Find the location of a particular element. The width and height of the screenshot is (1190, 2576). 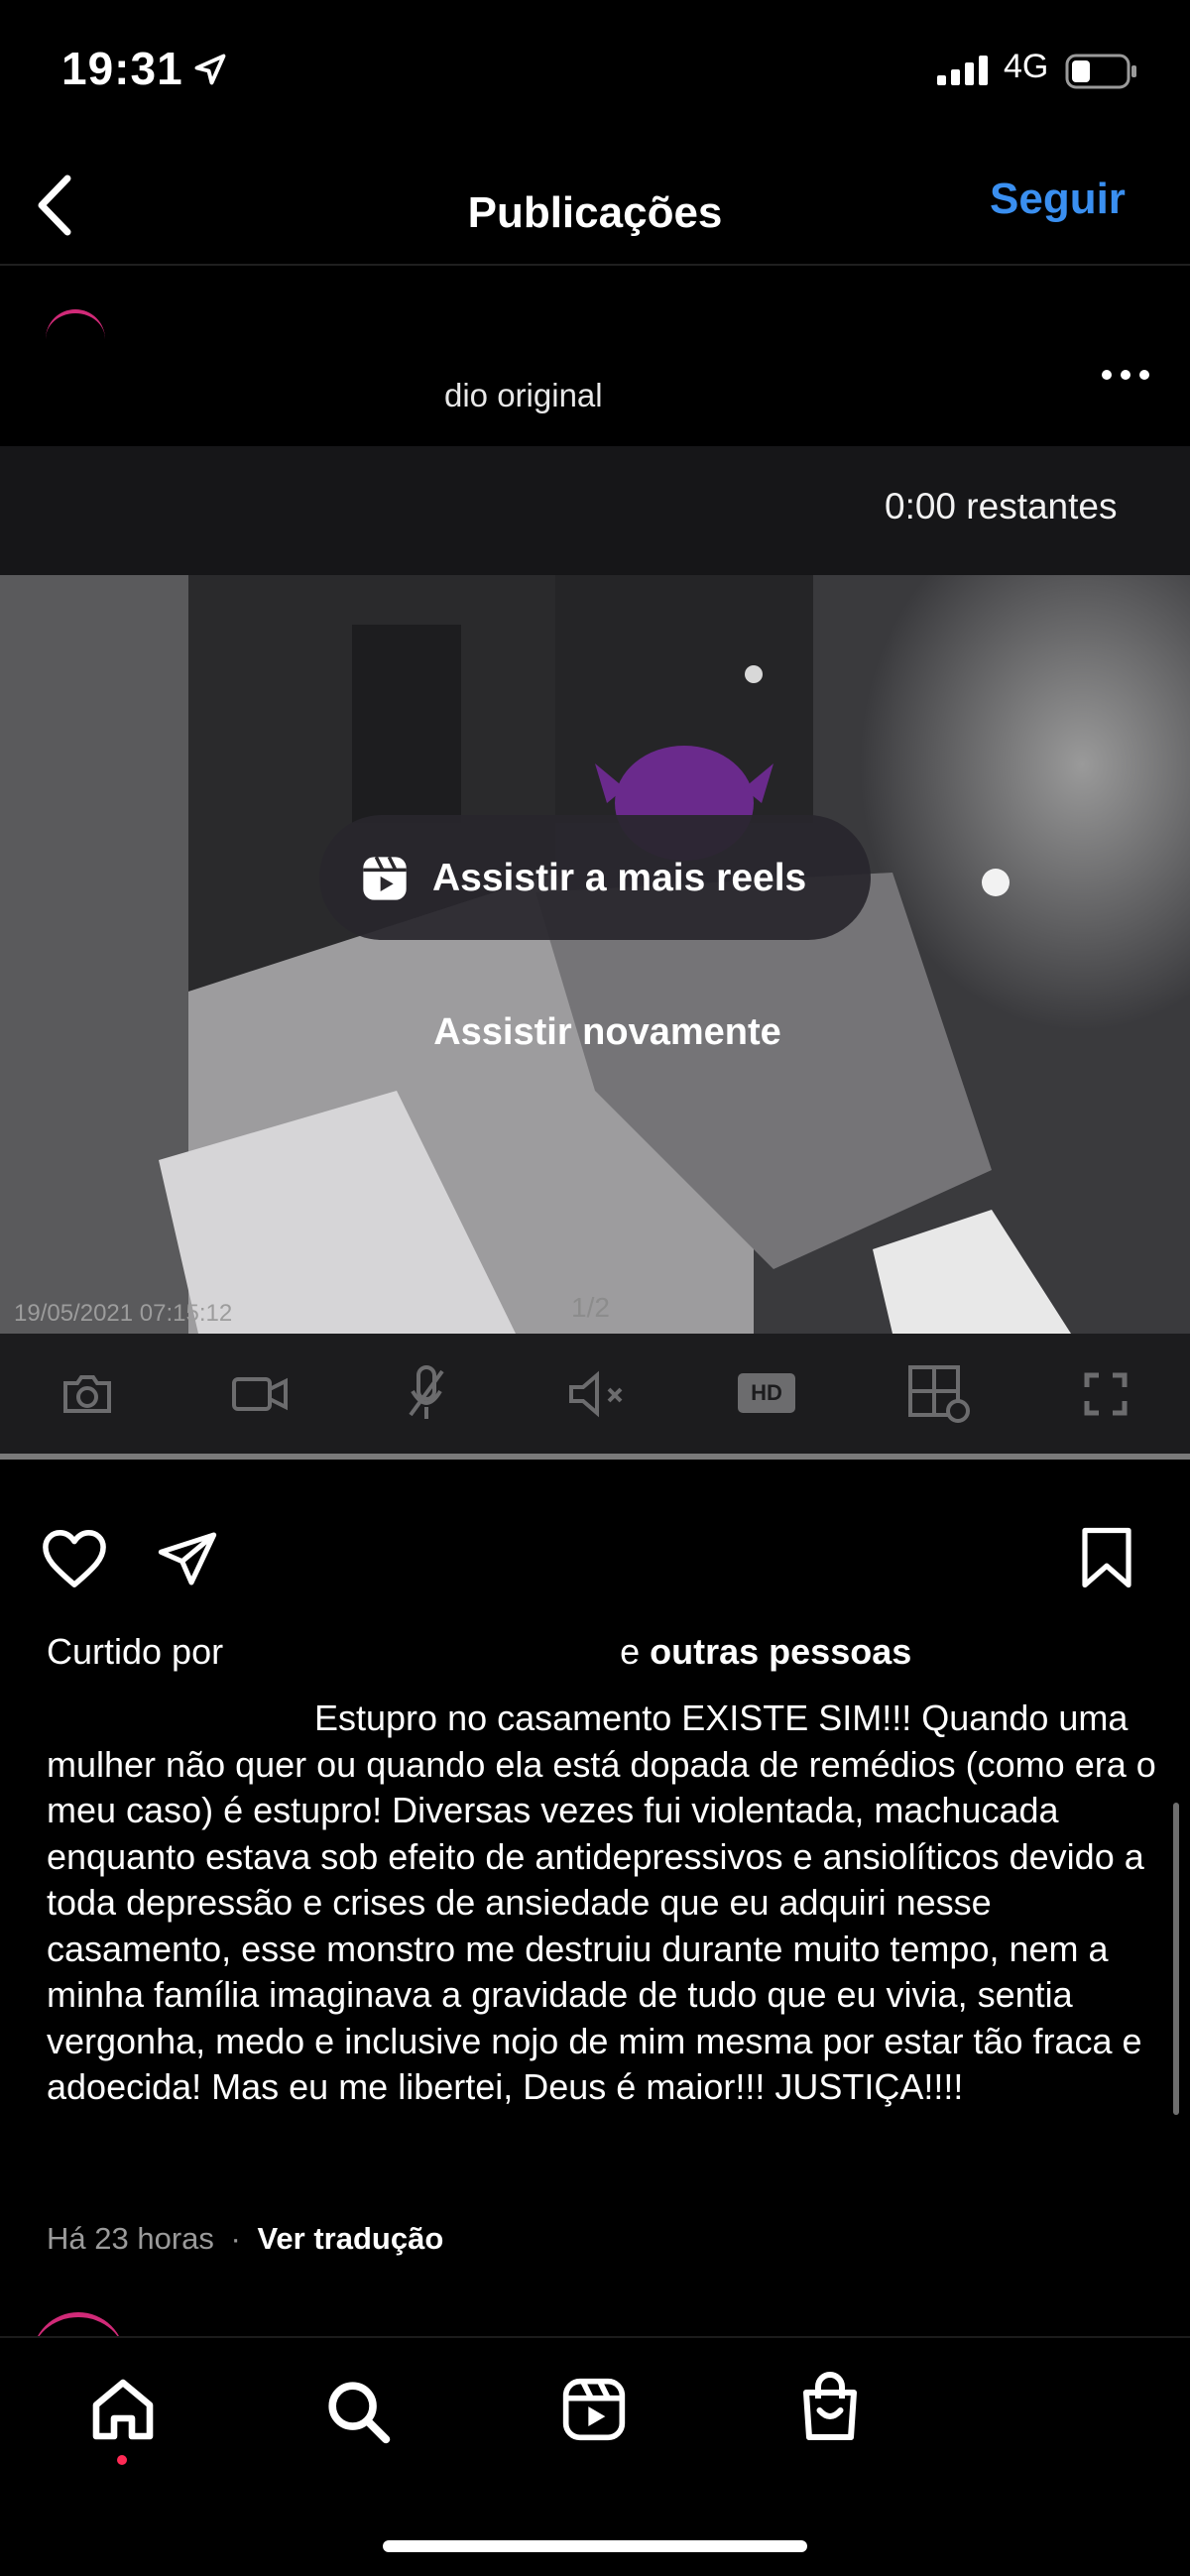

home-indicator is located at coordinates (595, 2546).